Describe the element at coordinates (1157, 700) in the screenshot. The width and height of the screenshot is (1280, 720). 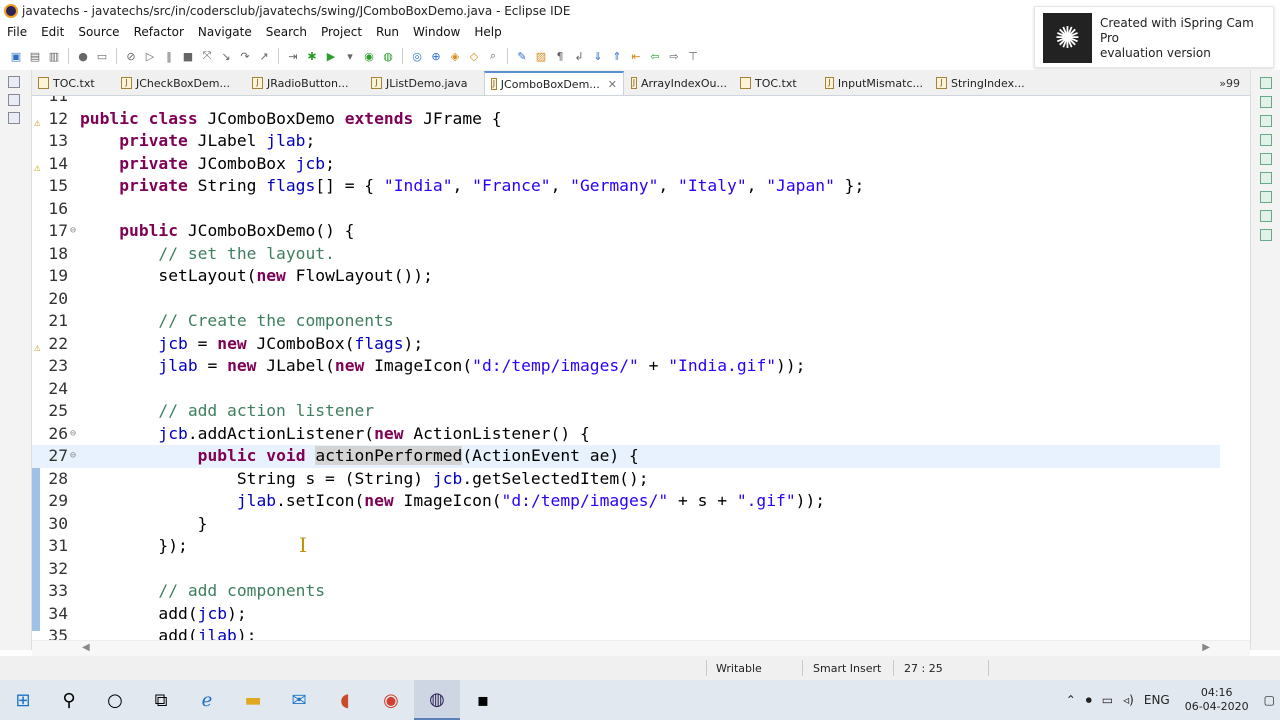
I see `language-indicator: ENG` at that location.